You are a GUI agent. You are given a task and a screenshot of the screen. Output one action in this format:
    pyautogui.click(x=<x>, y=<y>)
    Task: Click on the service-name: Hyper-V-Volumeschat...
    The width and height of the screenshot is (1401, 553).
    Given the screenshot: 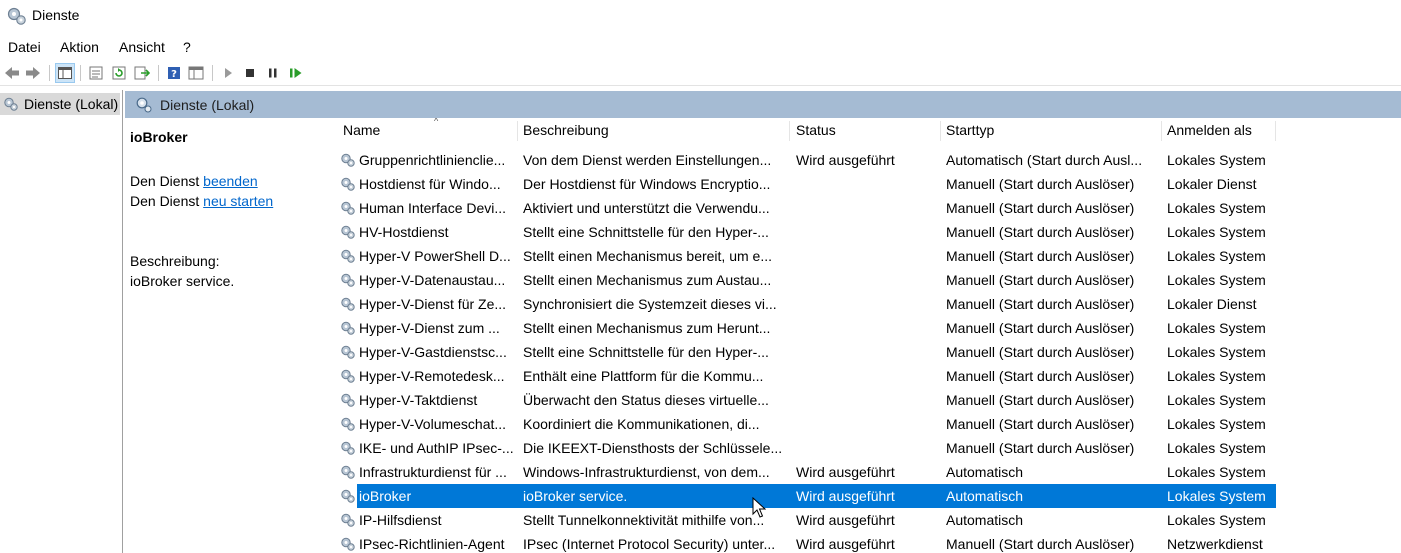 What is the action you would take?
    pyautogui.click(x=433, y=424)
    